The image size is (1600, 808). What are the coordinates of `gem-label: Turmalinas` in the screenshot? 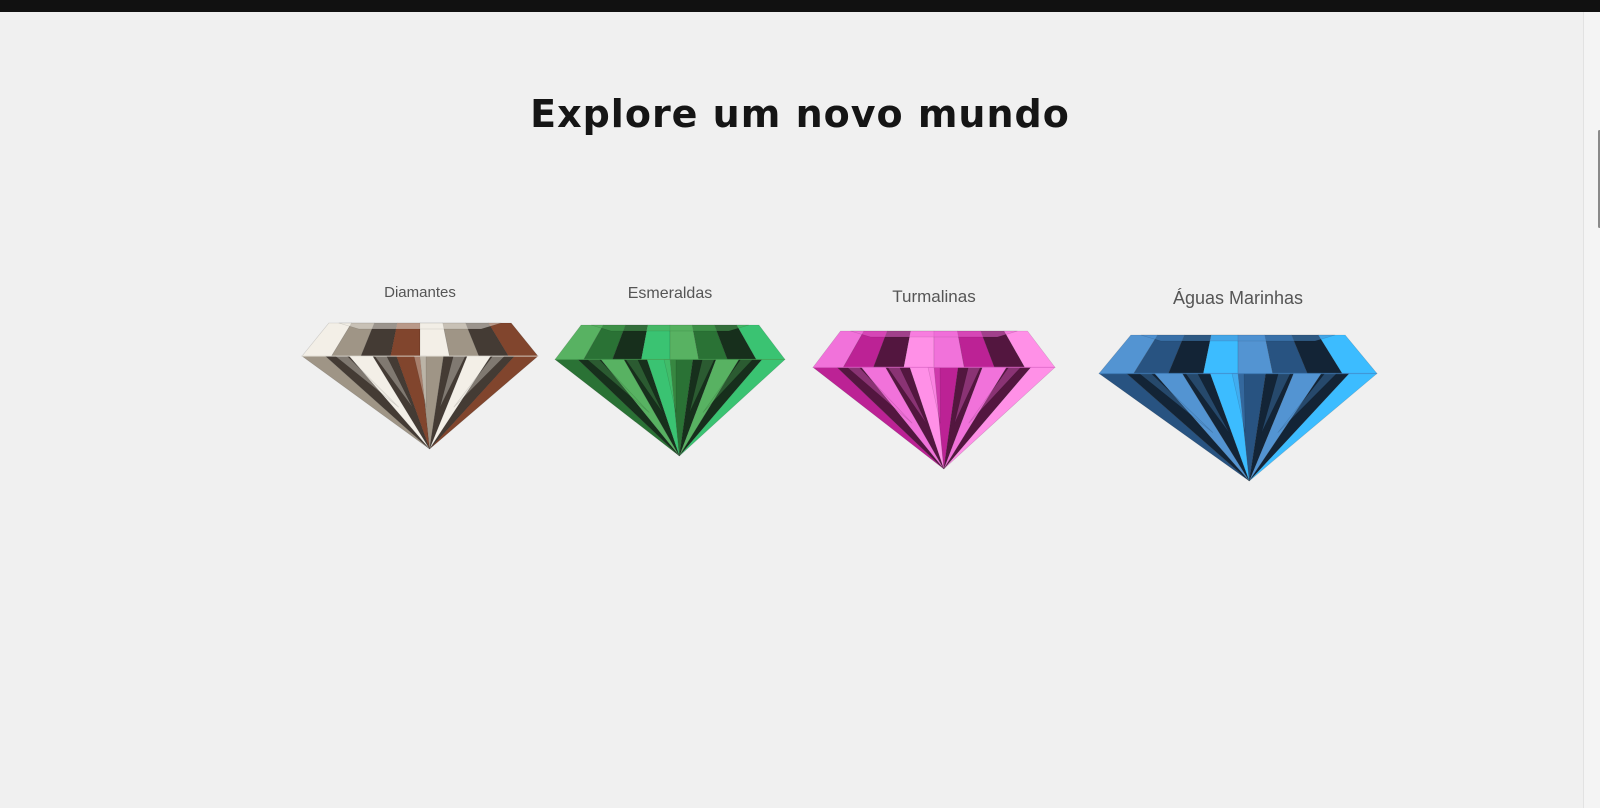 It's located at (934, 296).